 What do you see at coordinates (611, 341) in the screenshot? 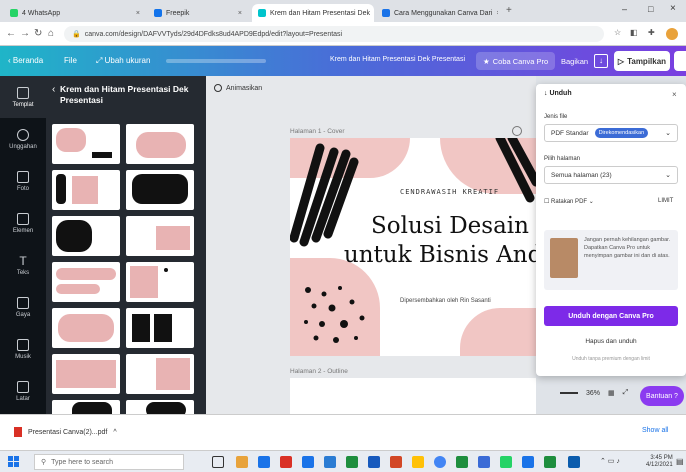
I see `remove-and-download-button: Hapus dan unduh` at bounding box center [611, 341].